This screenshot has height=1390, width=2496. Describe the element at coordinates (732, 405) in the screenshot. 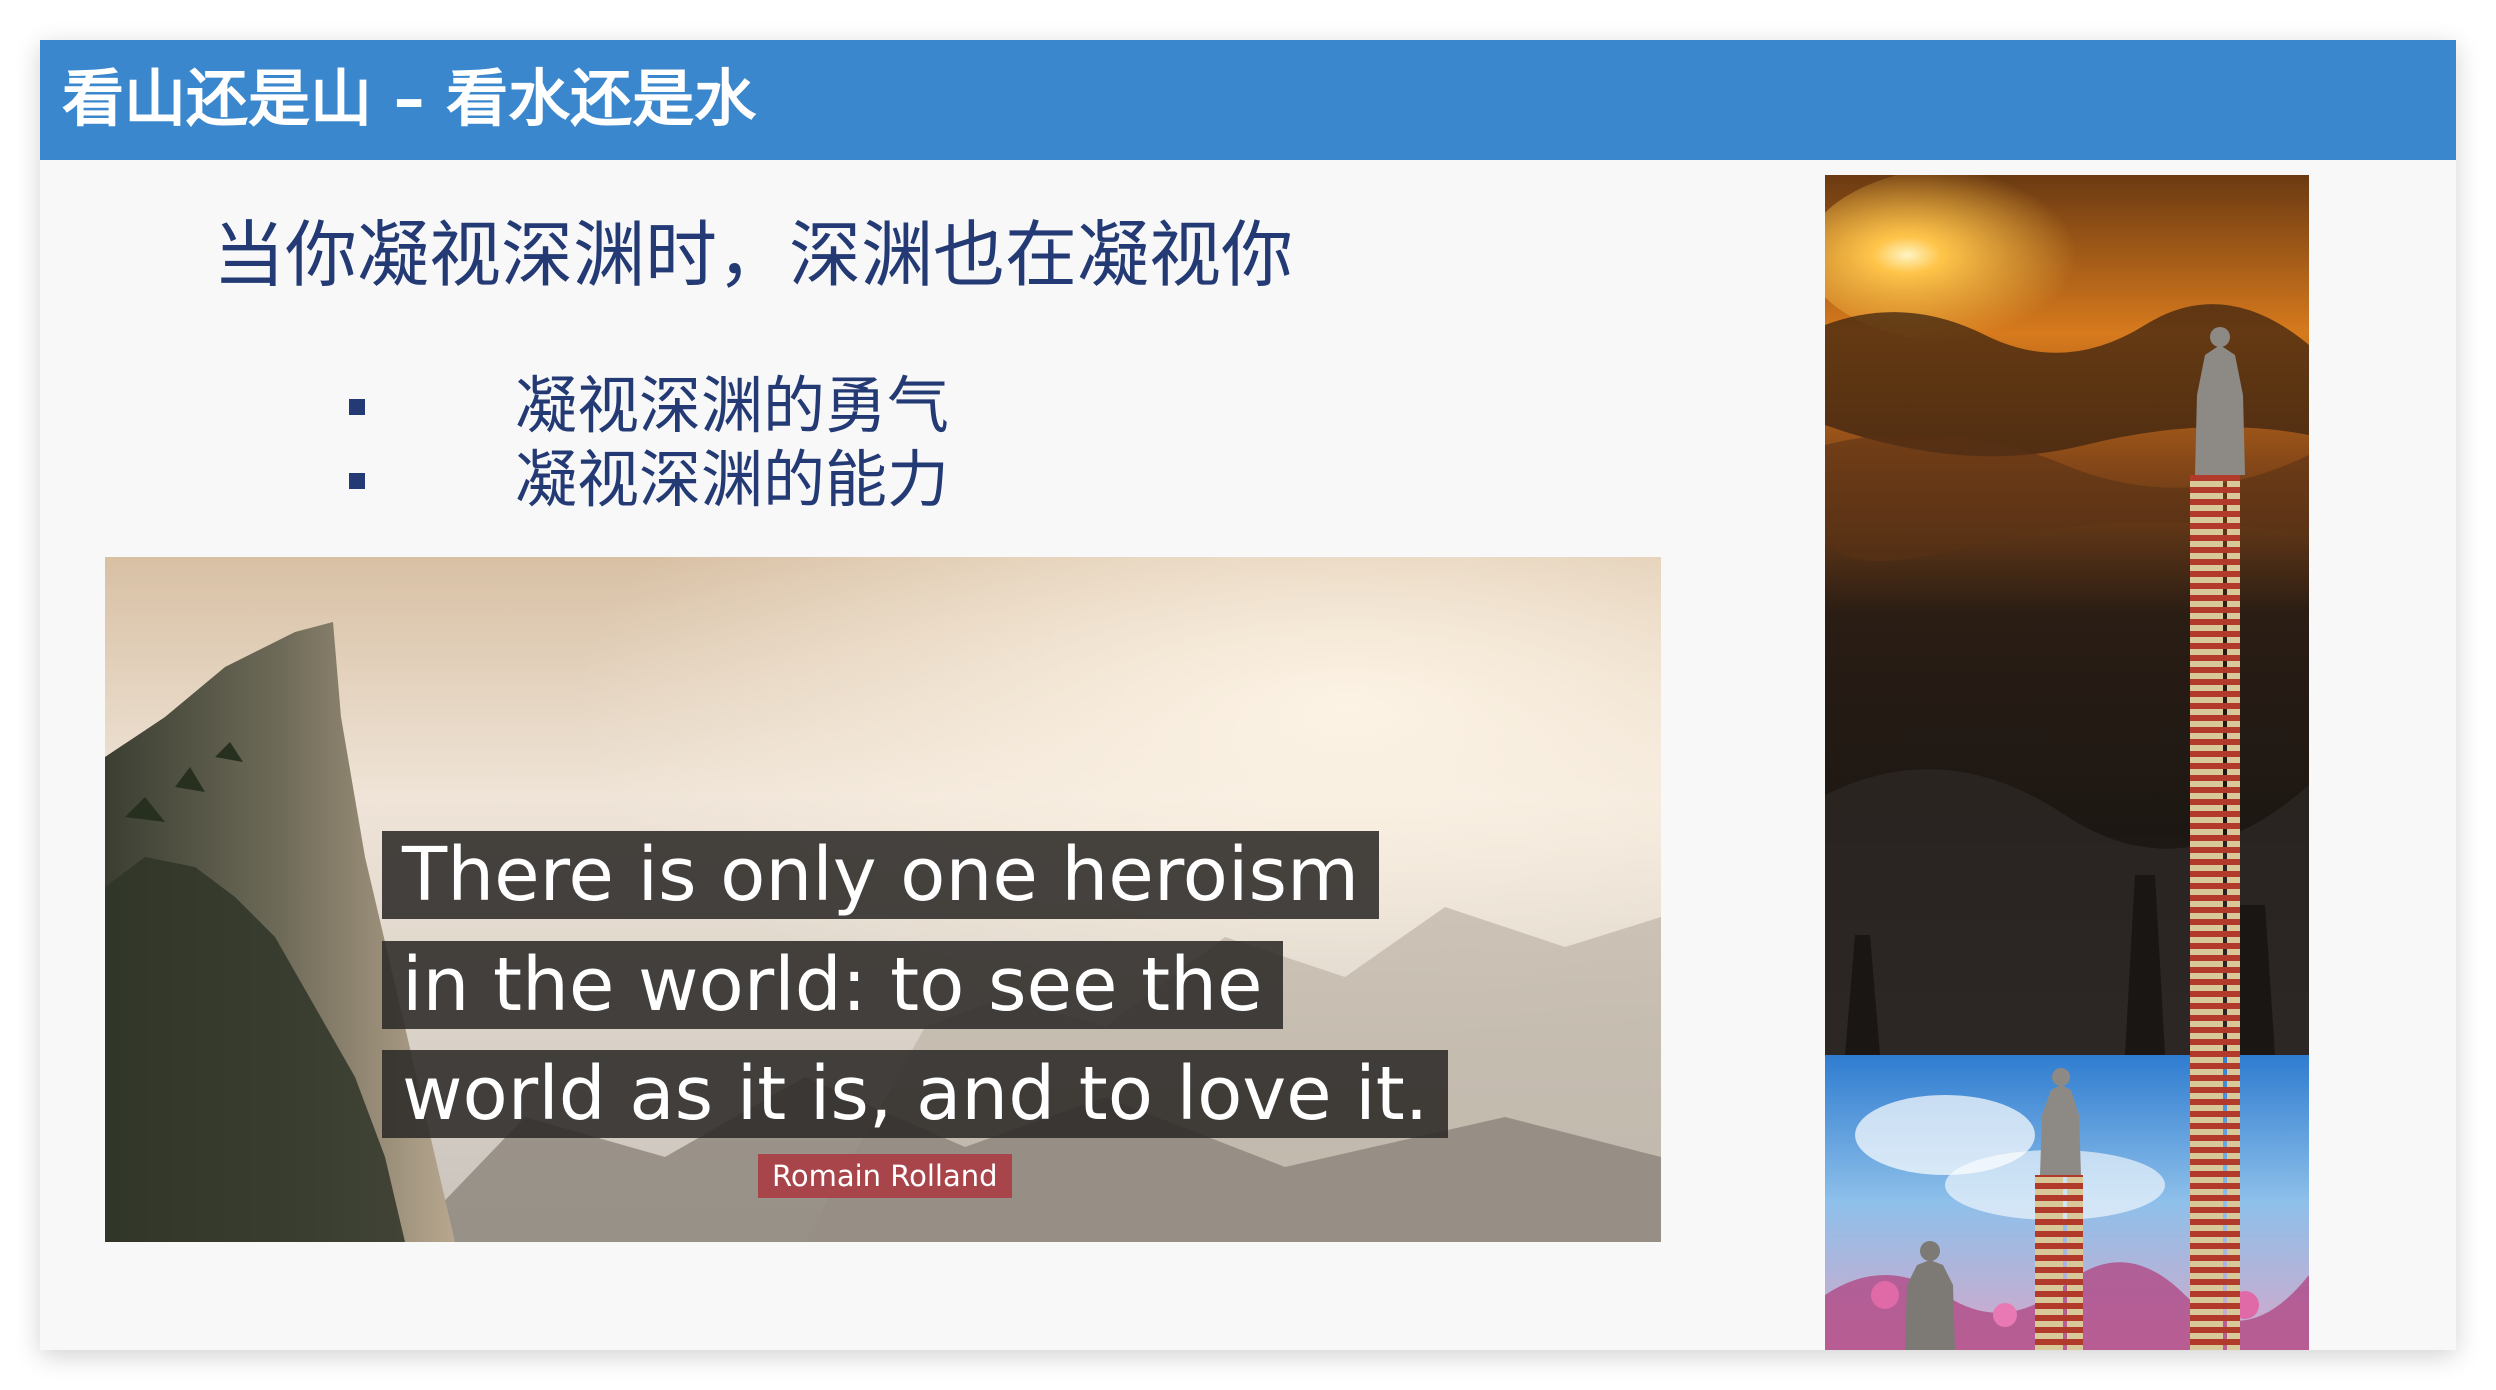

I see `bullet-text: 凝视深渊的勇气` at that location.